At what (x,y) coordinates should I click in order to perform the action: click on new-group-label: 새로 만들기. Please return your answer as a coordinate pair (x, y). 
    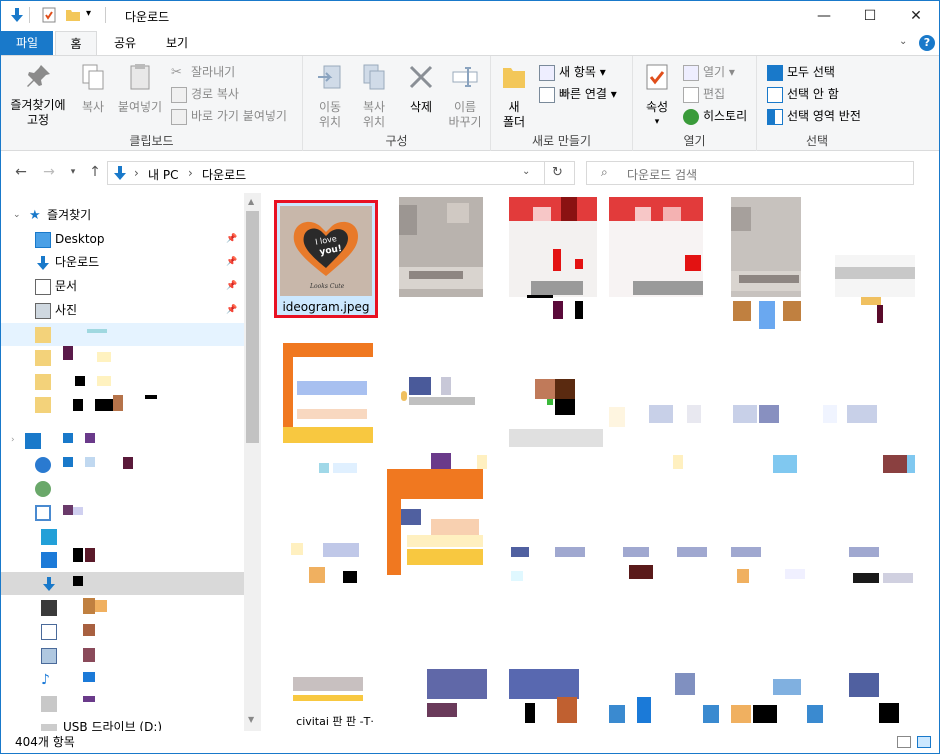
    Looking at the image, I should click on (561, 141).